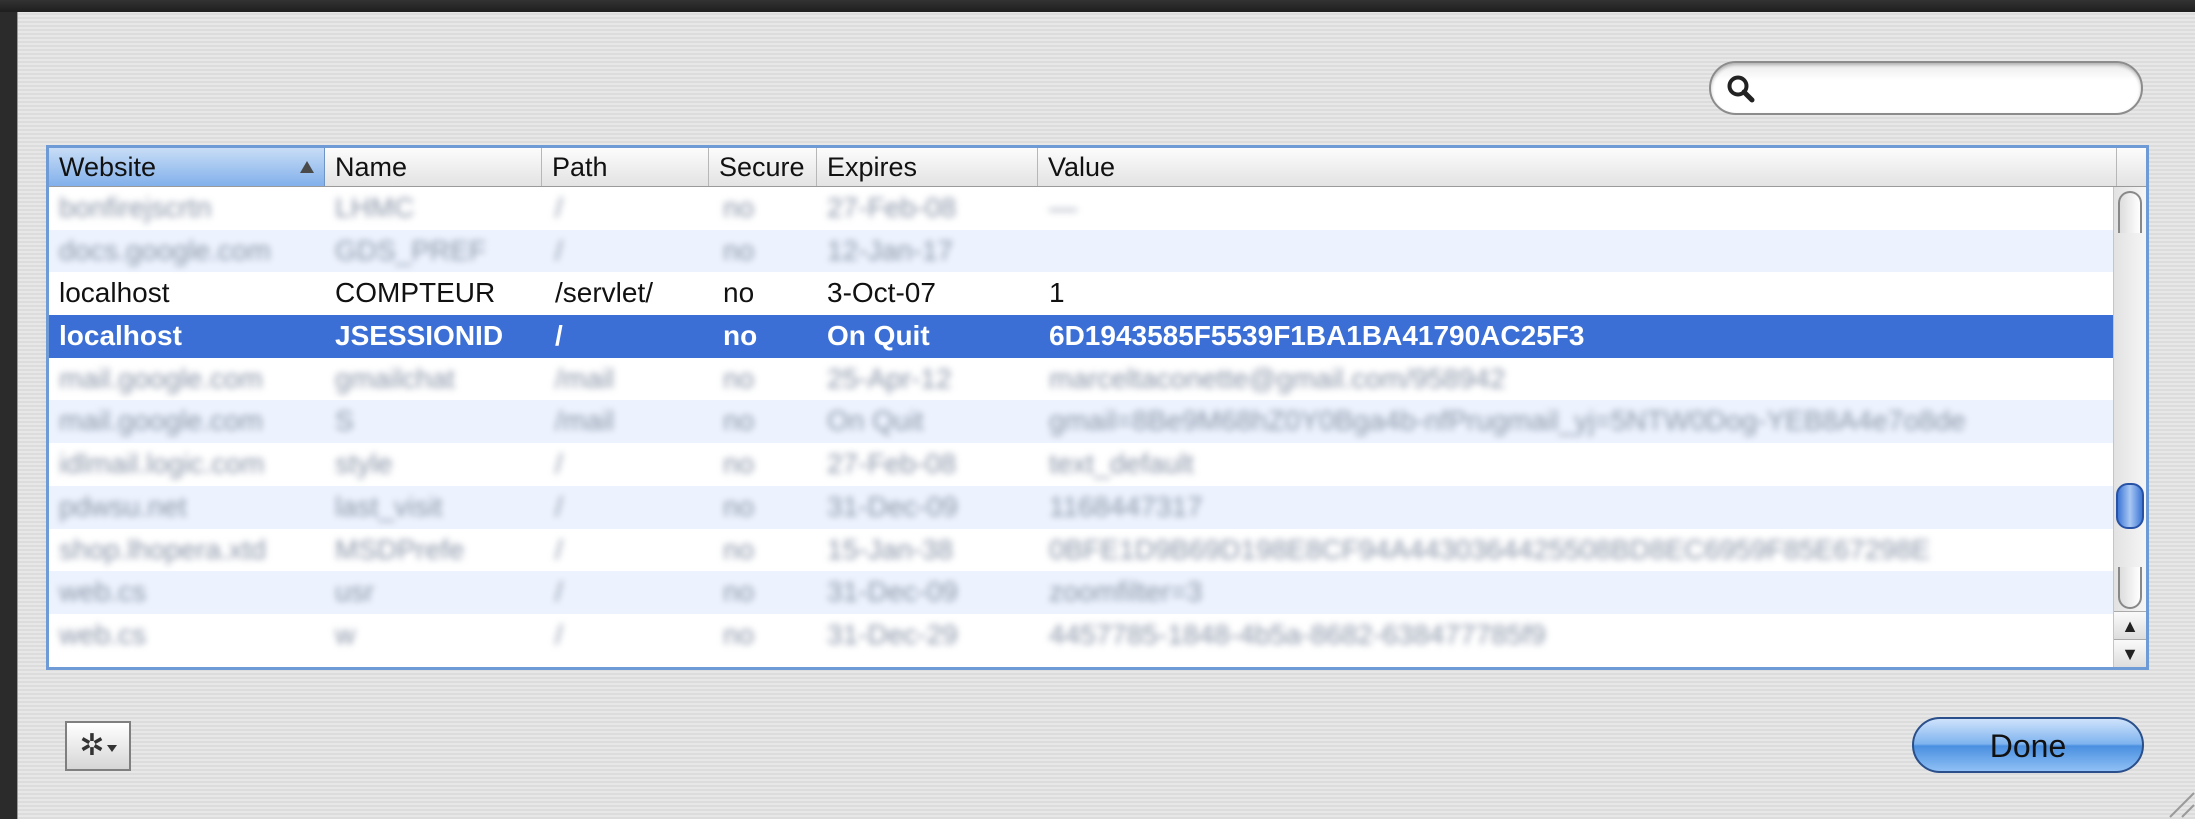 Image resolution: width=2195 pixels, height=819 pixels. I want to click on scroll-track-bottom, so click(2130, 588).